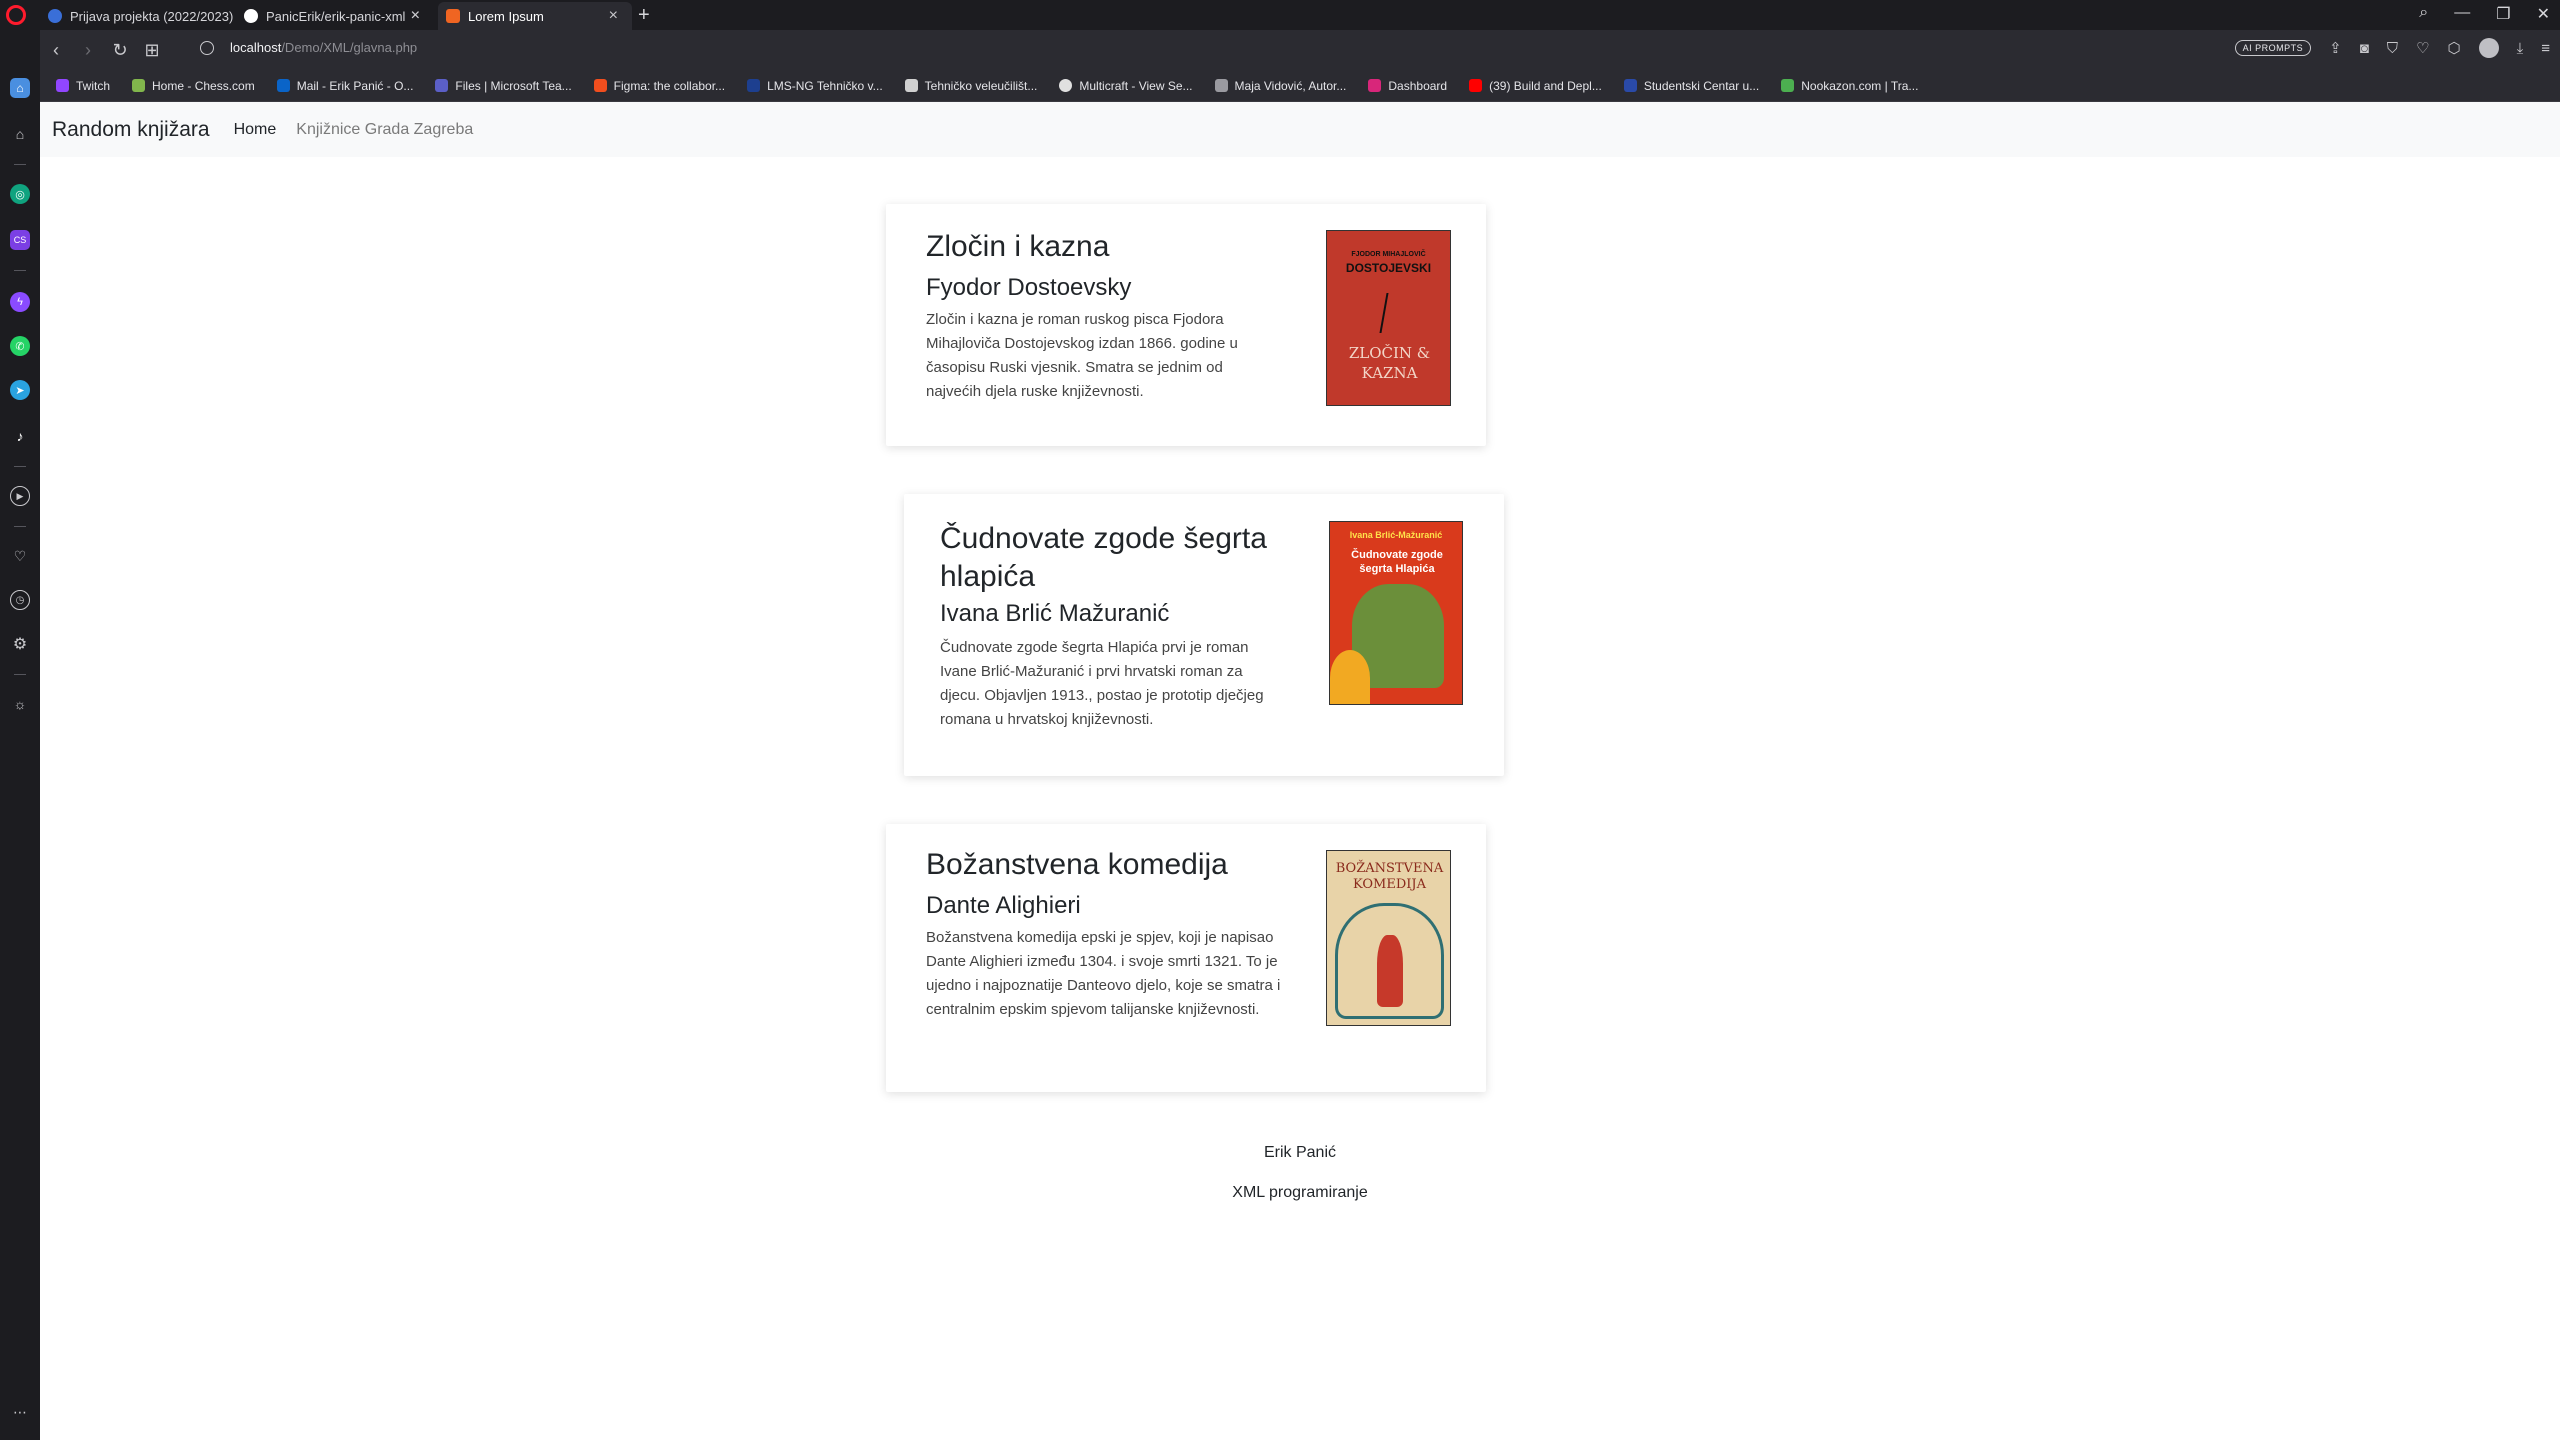  Describe the element at coordinates (20, 1412) in the screenshot. I see `more-icon: ⋯` at that location.